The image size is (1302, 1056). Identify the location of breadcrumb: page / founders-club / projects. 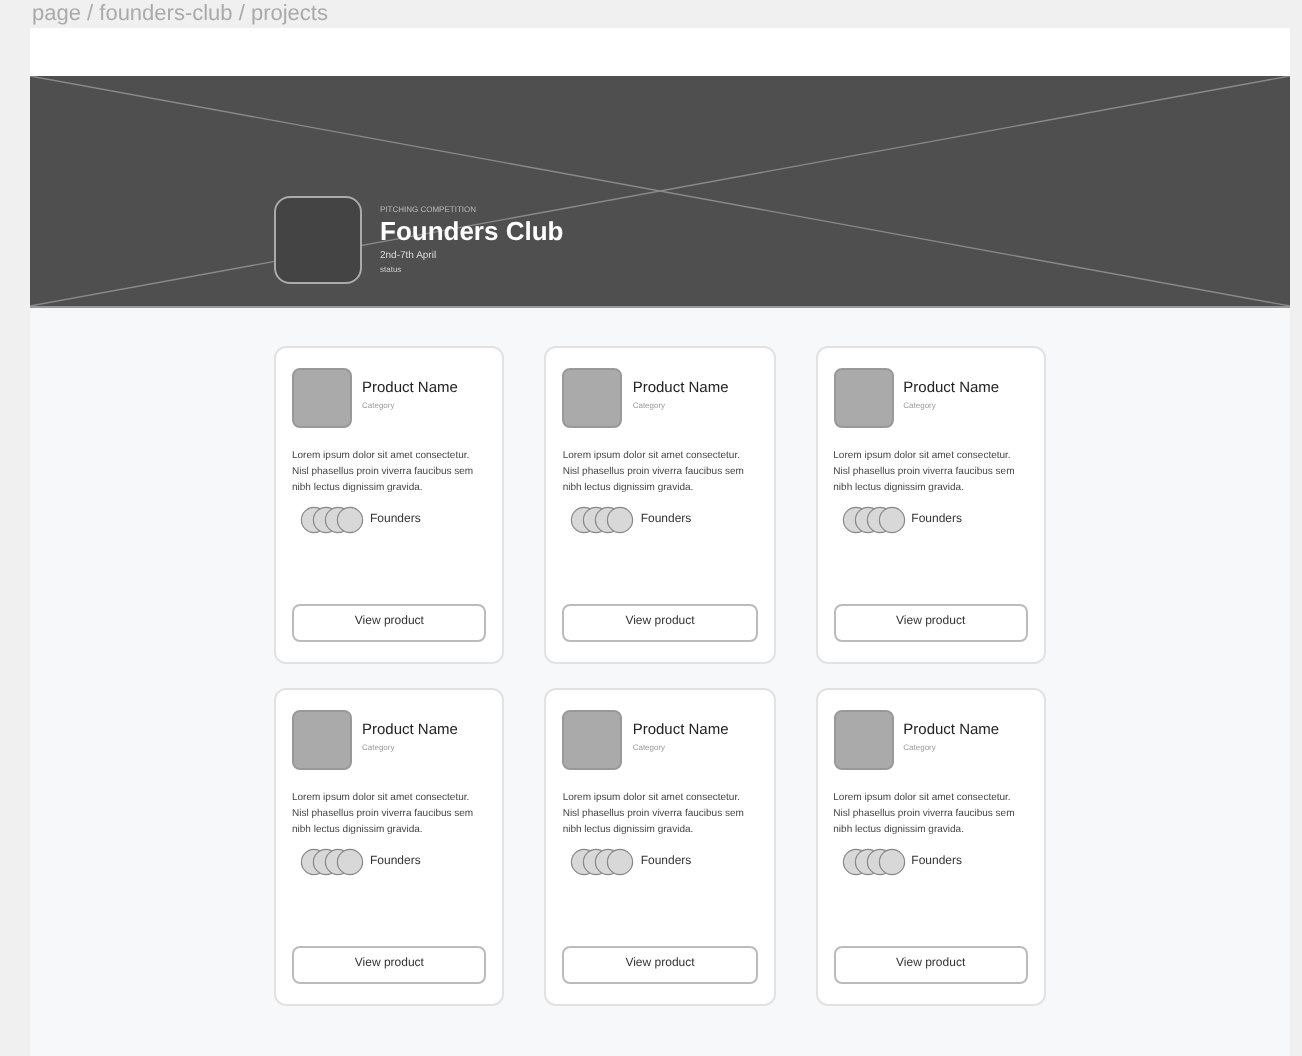
(180, 14).